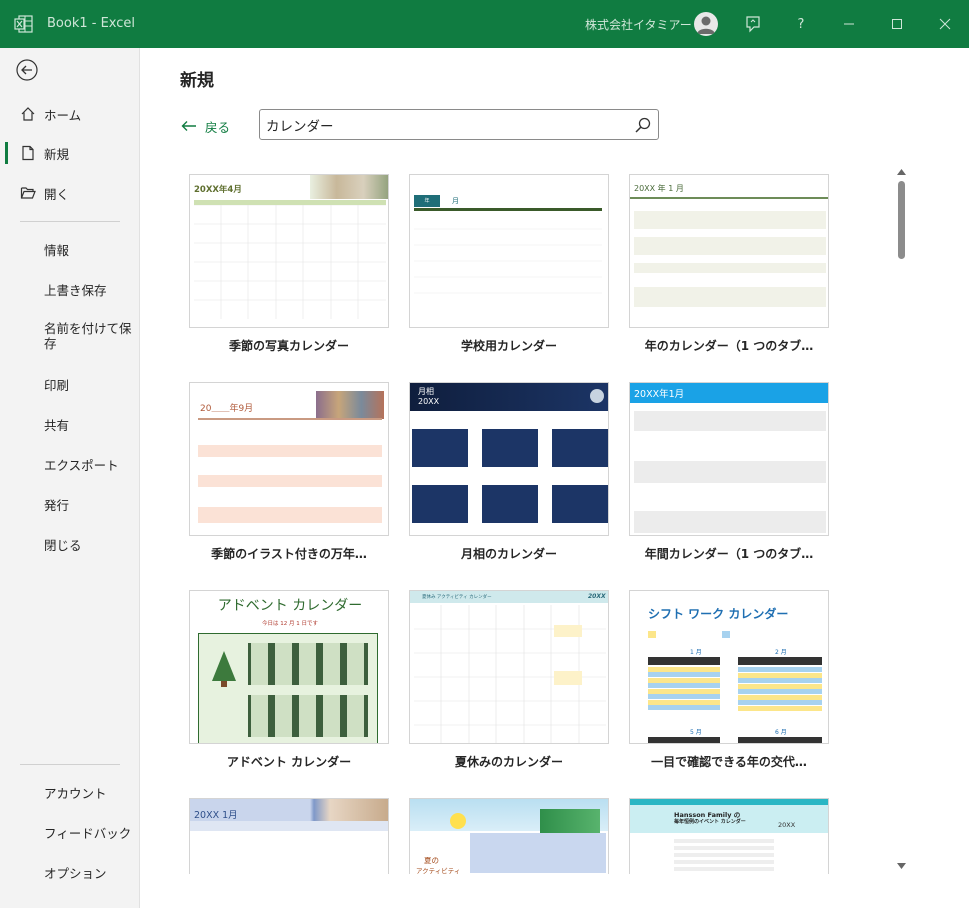  What do you see at coordinates (718, 614) in the screenshot?
I see `thumb-title: シフト ワーク カレンダー` at bounding box center [718, 614].